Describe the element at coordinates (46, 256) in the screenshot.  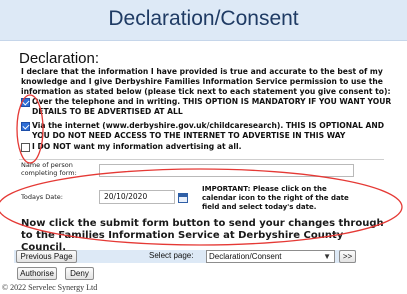
I see `previous-page-button: Previous Page` at that location.